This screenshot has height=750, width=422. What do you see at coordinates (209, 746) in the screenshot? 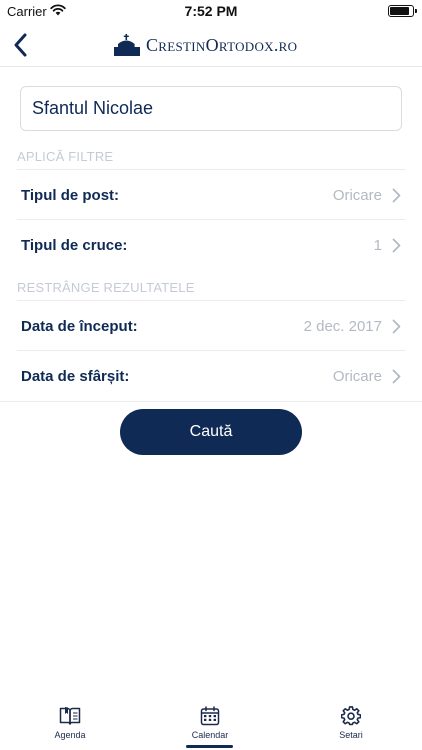
I see `active-tab-indicator` at bounding box center [209, 746].